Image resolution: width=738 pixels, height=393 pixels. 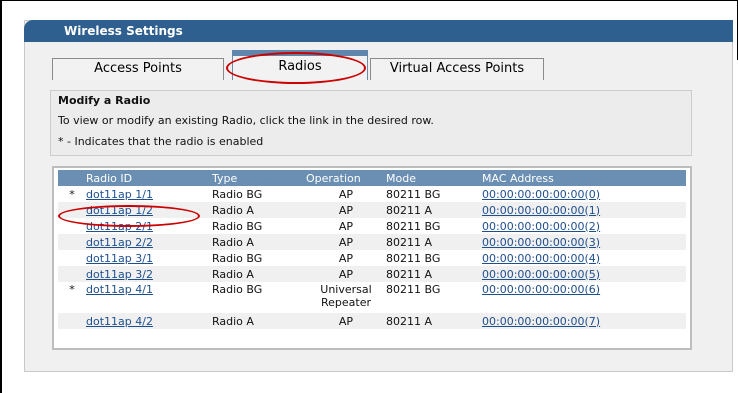 I want to click on tab-radios: Radios, so click(x=300, y=65).